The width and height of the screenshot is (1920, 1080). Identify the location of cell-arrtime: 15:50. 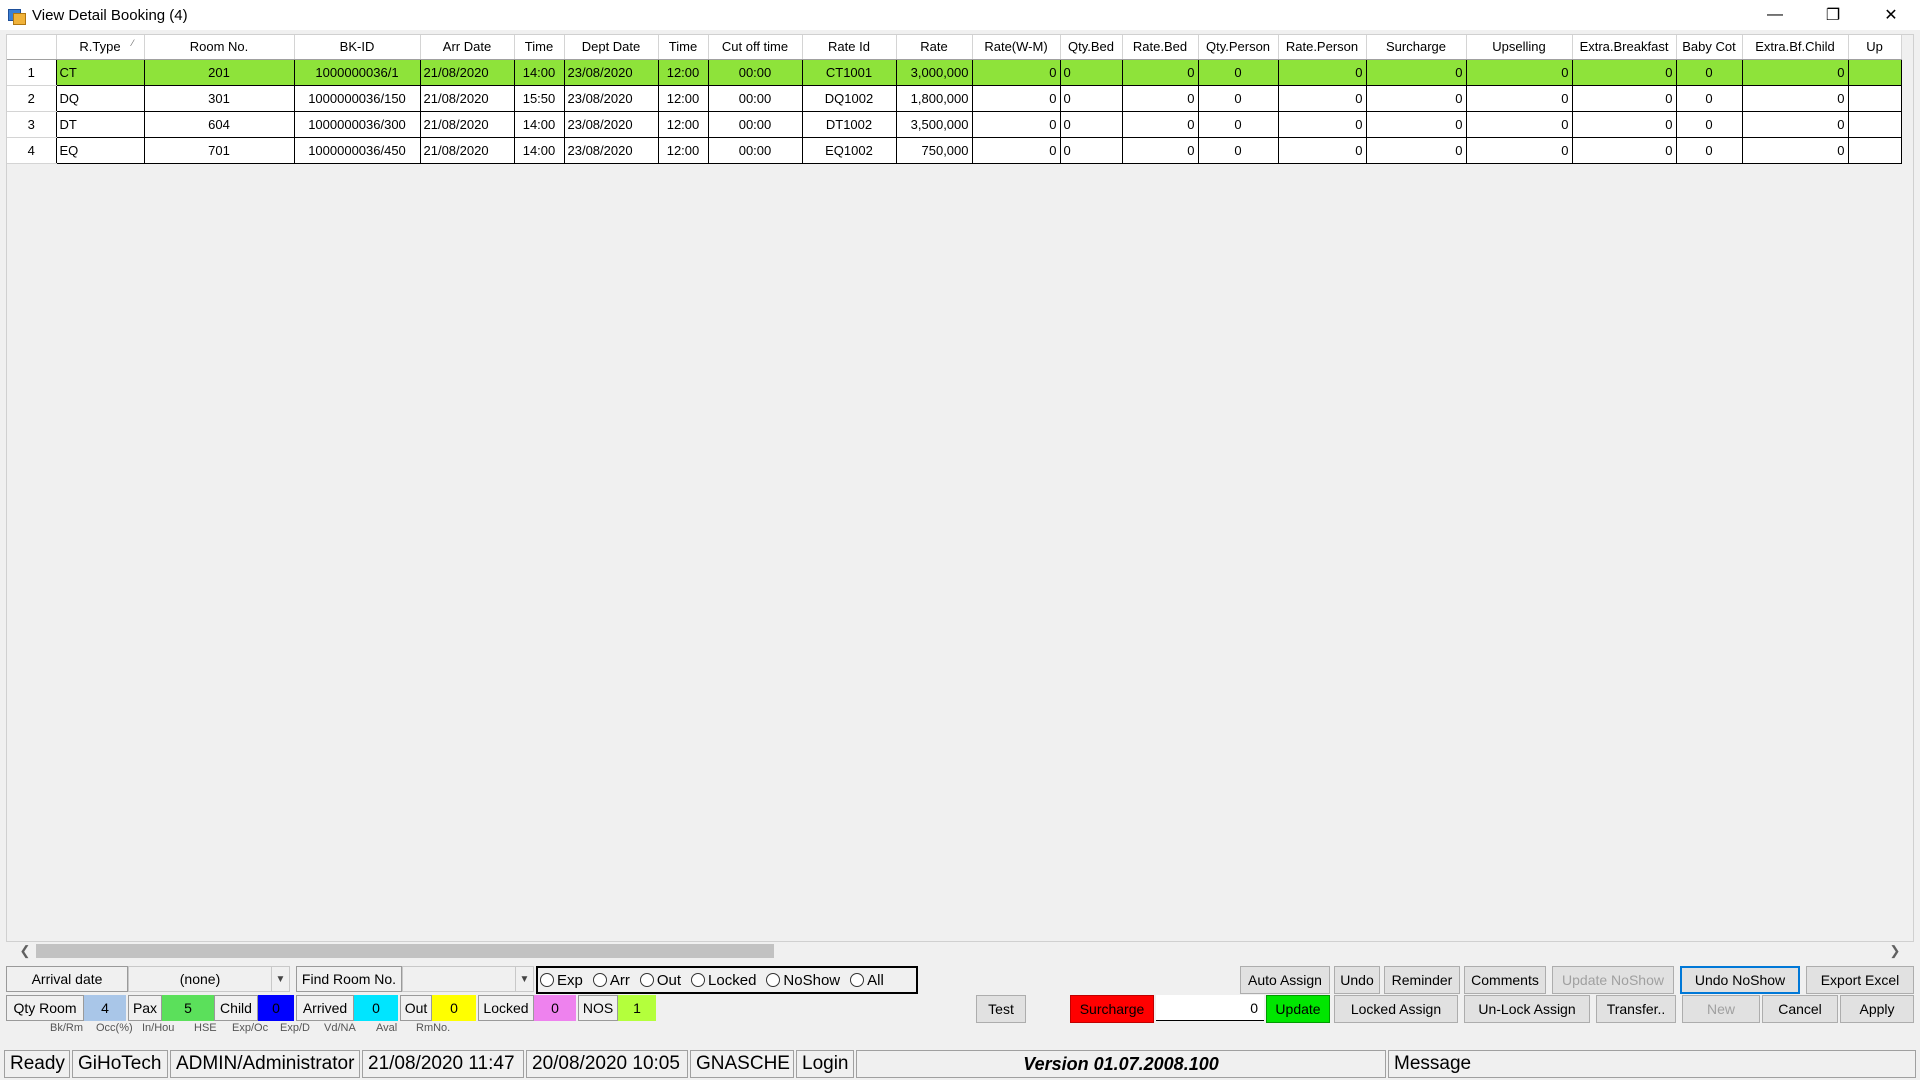
(539, 98).